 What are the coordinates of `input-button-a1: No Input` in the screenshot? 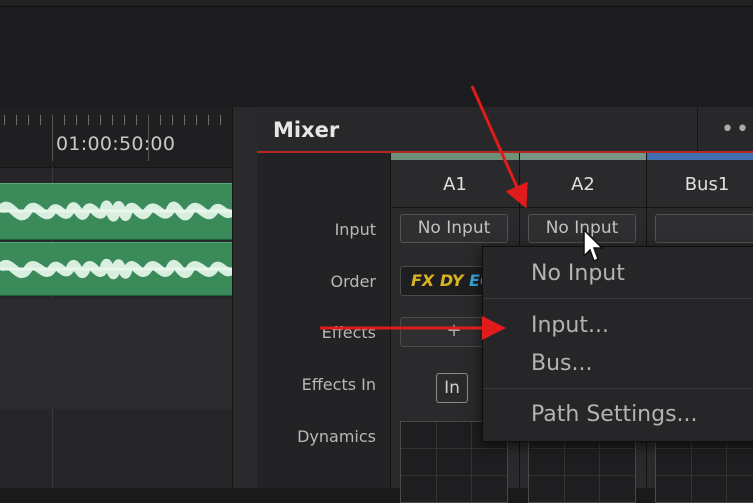 It's located at (454, 228).